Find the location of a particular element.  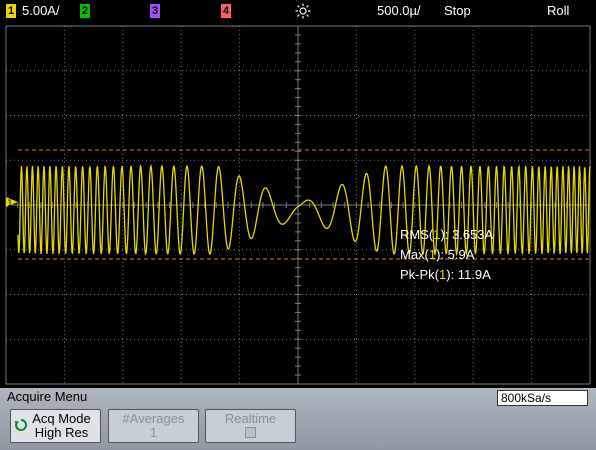

channel-1-scale: 5.00A/ is located at coordinates (41, 10).